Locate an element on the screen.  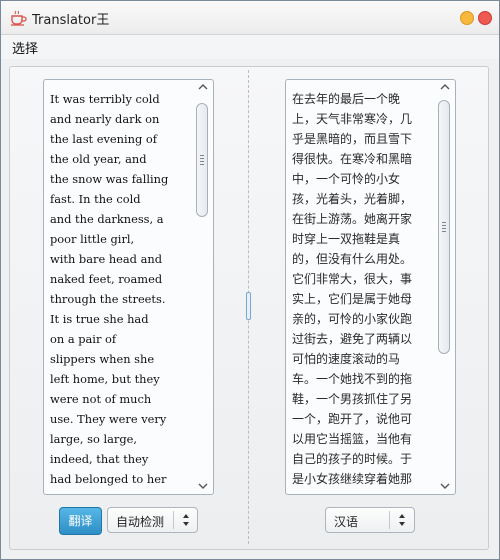
target-language-value: 汉语 is located at coordinates (346, 522).